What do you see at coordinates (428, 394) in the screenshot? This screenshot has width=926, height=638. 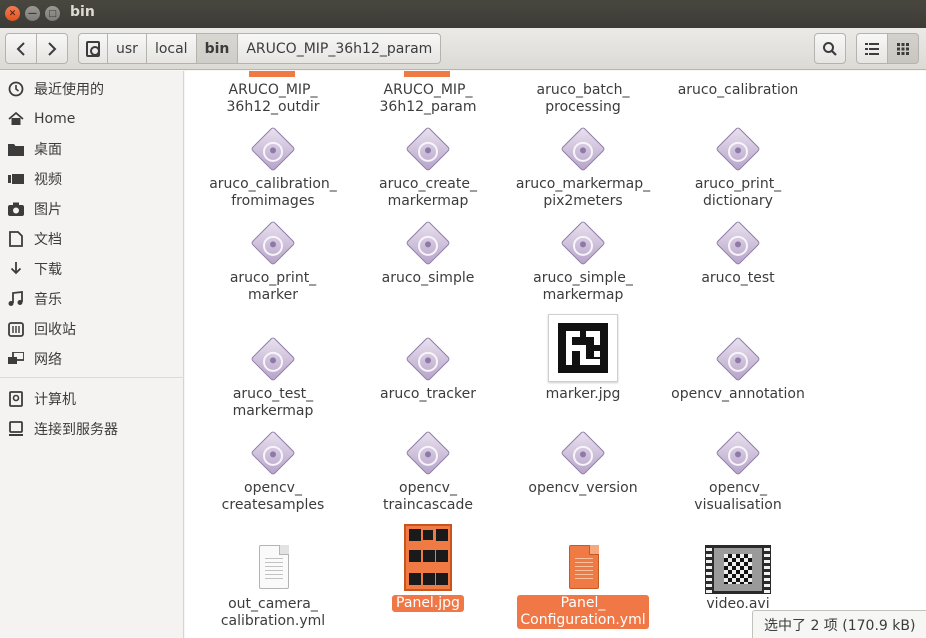 I see `file-name: aruco_tracker` at bounding box center [428, 394].